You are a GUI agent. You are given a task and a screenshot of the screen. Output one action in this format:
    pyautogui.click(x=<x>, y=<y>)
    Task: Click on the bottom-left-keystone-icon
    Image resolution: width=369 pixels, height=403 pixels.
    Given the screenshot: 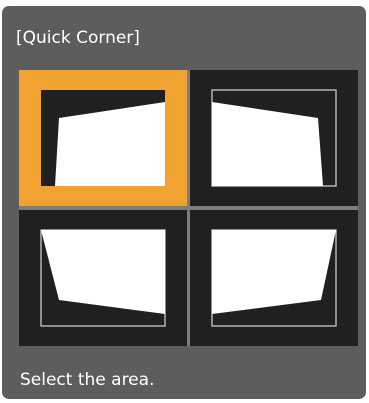 What is the action you would take?
    pyautogui.click(x=103, y=278)
    